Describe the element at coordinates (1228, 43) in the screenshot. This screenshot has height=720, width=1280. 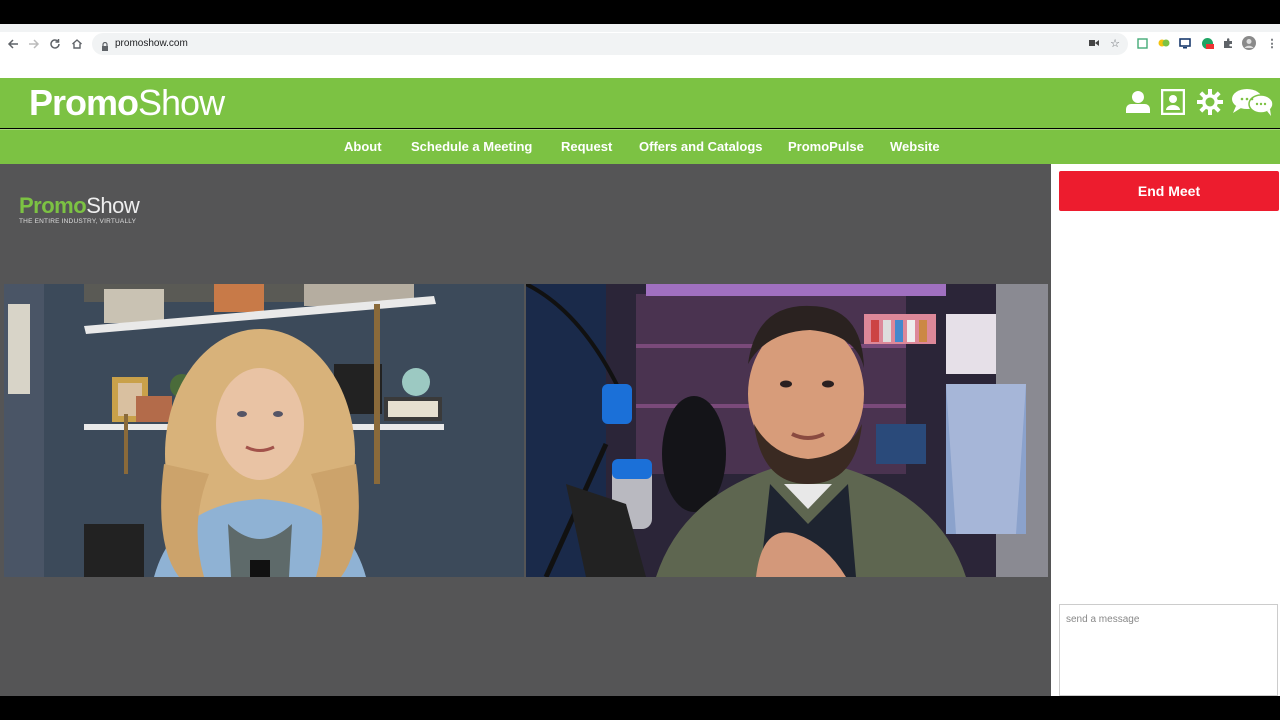
I see `puzzle-icon` at that location.